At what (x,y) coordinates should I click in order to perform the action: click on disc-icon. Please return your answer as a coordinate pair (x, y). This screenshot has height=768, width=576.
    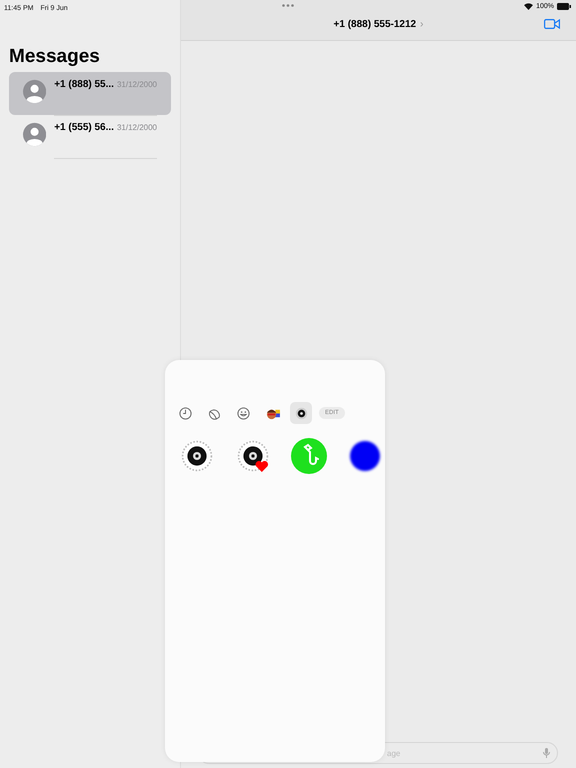
    Looking at the image, I should click on (301, 413).